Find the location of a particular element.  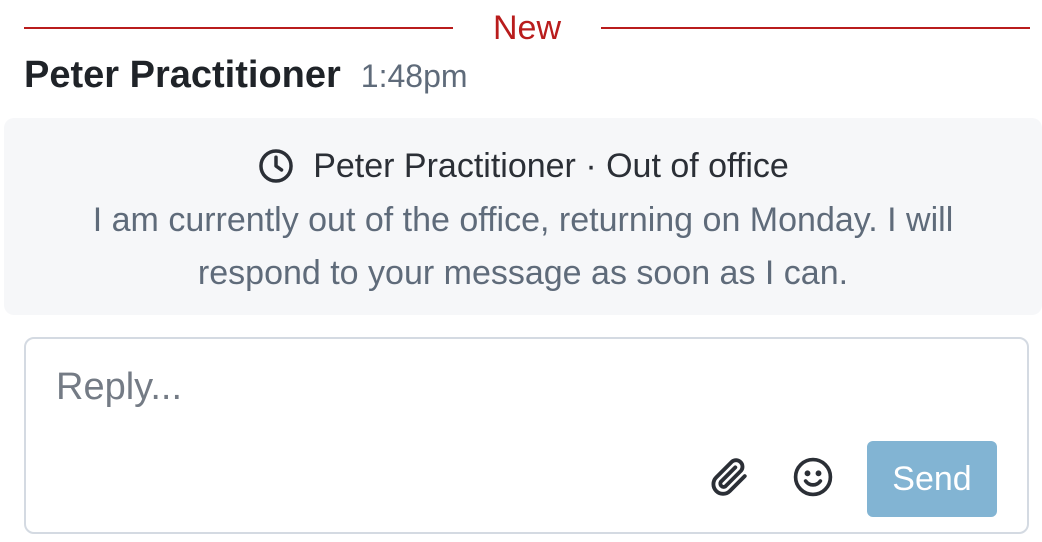

emoji-button is located at coordinates (813, 479).